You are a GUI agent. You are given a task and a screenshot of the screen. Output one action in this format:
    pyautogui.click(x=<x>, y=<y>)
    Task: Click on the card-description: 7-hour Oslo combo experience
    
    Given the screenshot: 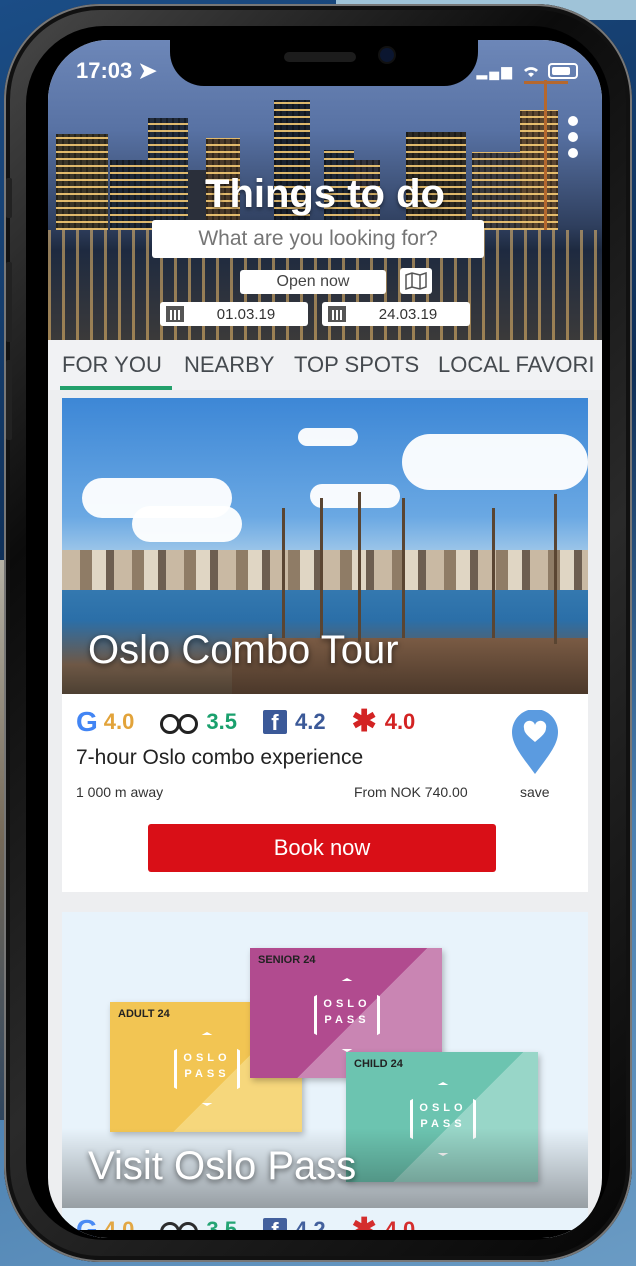 What is the action you would take?
    pyautogui.click(x=220, y=757)
    